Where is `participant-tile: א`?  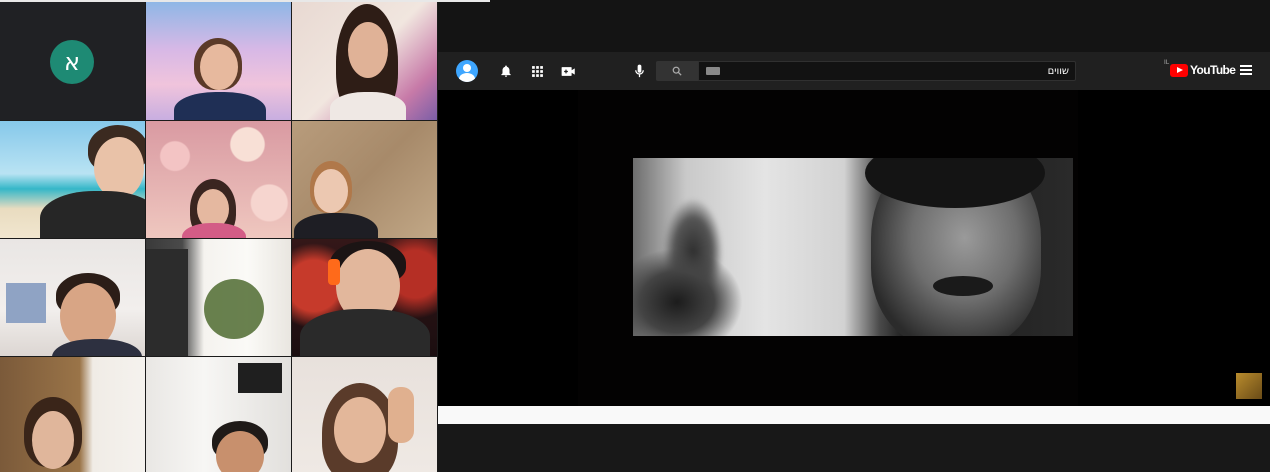
participant-tile: א is located at coordinates (72, 61).